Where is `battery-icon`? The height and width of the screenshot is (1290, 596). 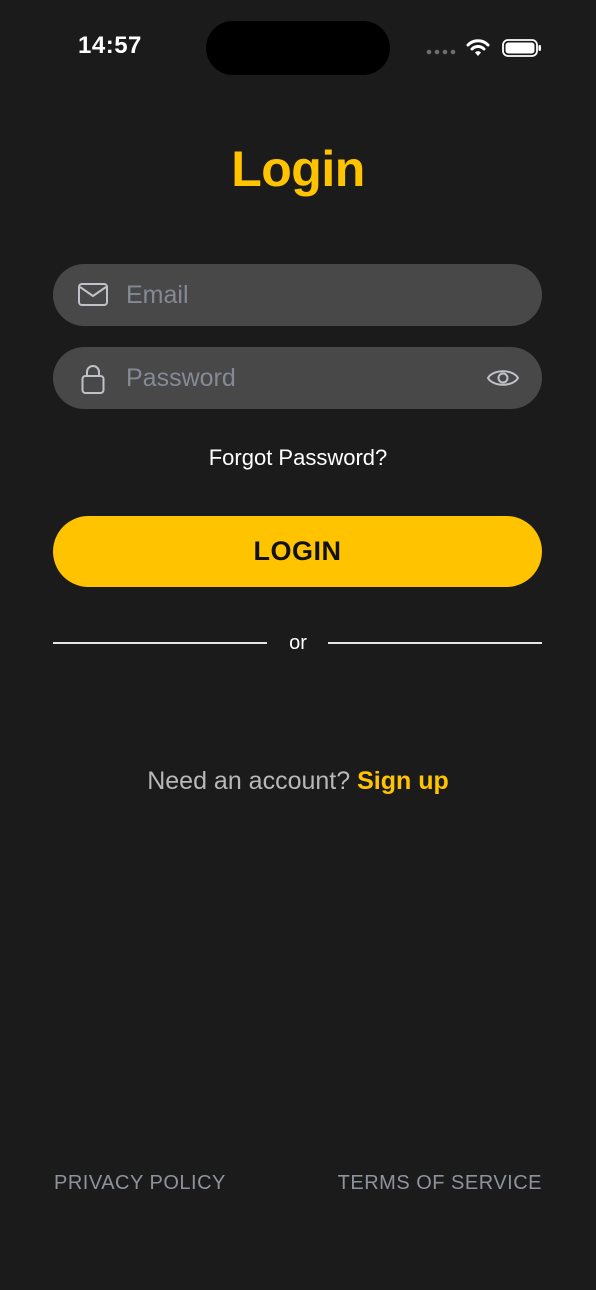
battery-icon is located at coordinates (521, 48).